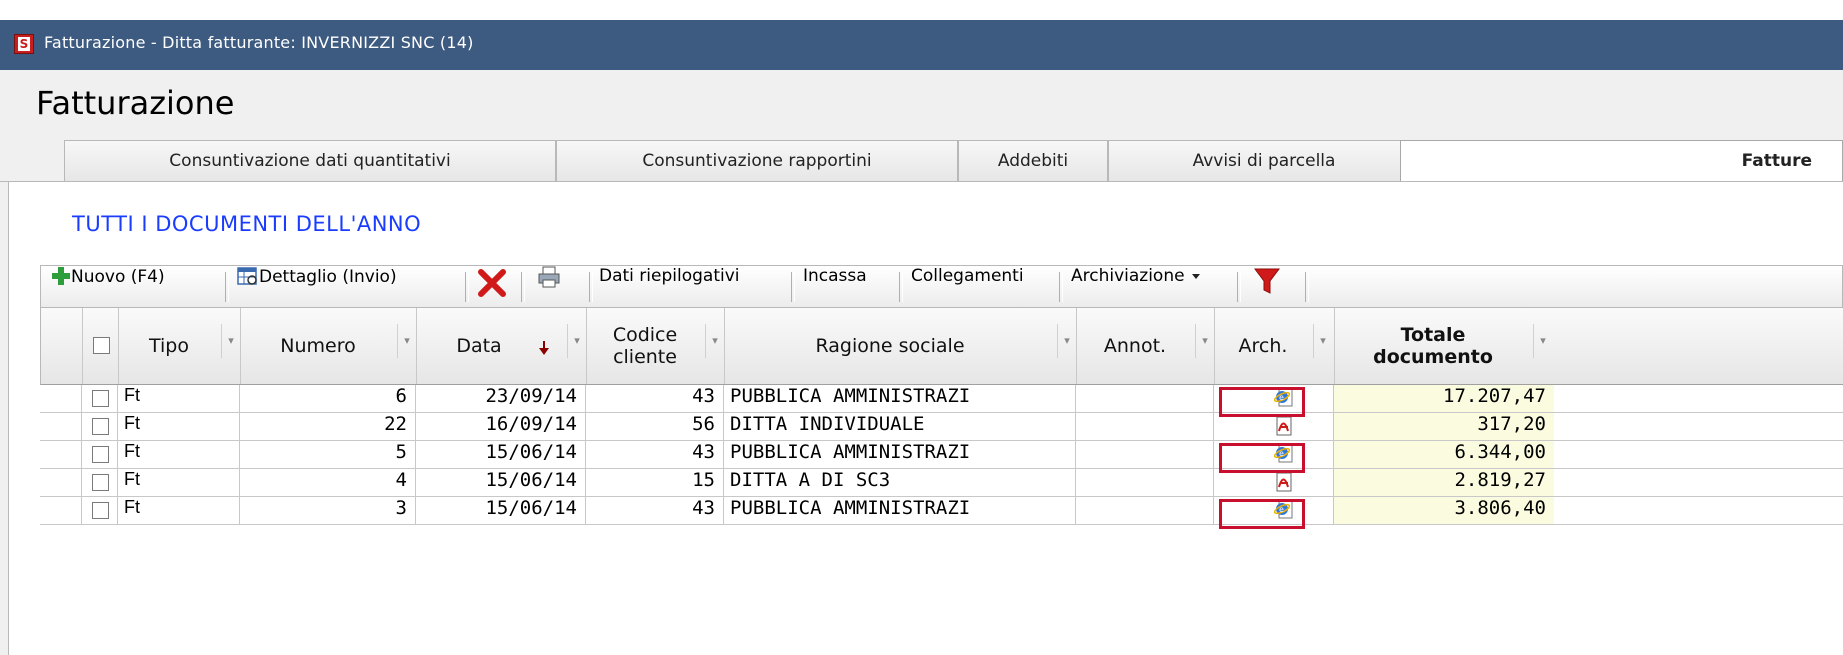 Image resolution: width=1843 pixels, height=655 pixels. What do you see at coordinates (1146, 346) in the screenshot?
I see `column-header-annot: Annot. ▾` at bounding box center [1146, 346].